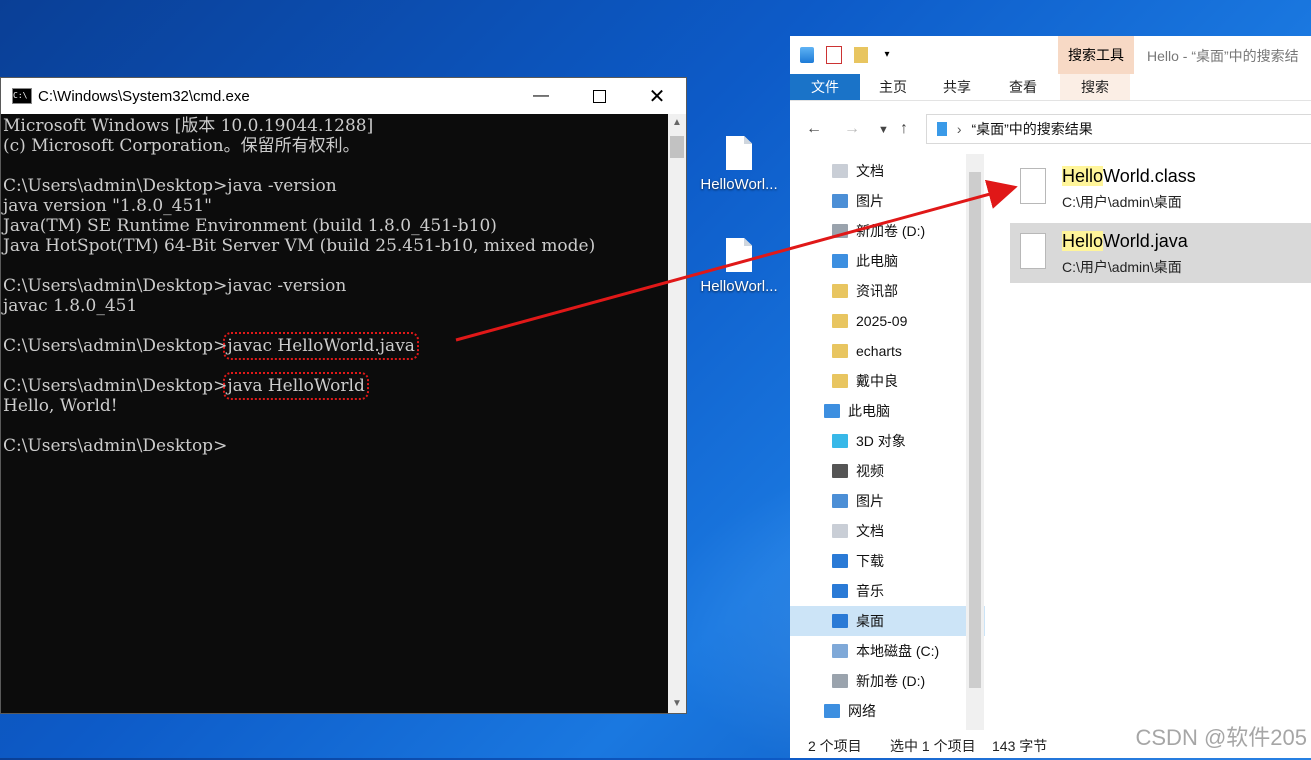 The height and width of the screenshot is (760, 1311). Describe the element at coordinates (959, 129) in the screenshot. I see `breadcrumb-chevron-icon: ›` at that location.